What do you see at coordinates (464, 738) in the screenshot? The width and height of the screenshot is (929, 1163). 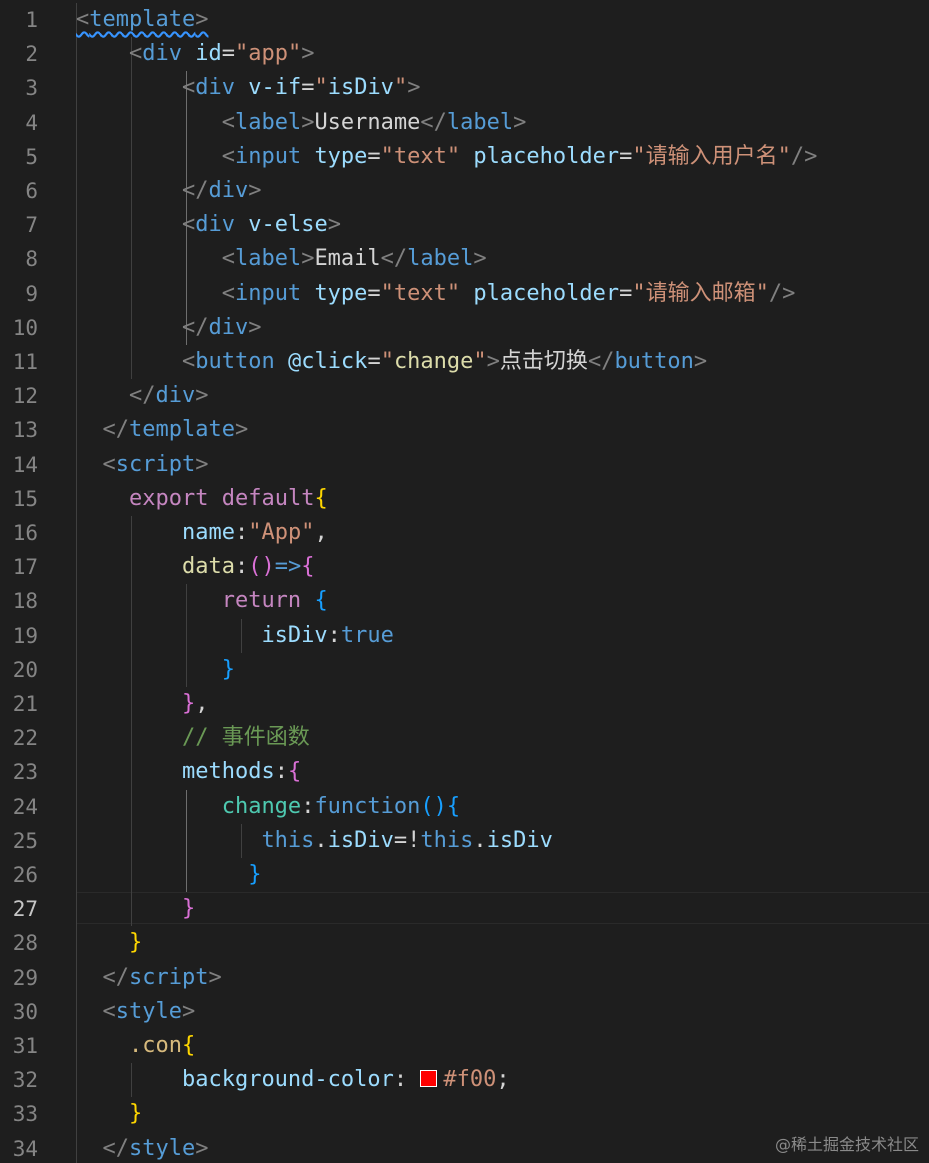 I see `code-line: 22 // 事件函数` at bounding box center [464, 738].